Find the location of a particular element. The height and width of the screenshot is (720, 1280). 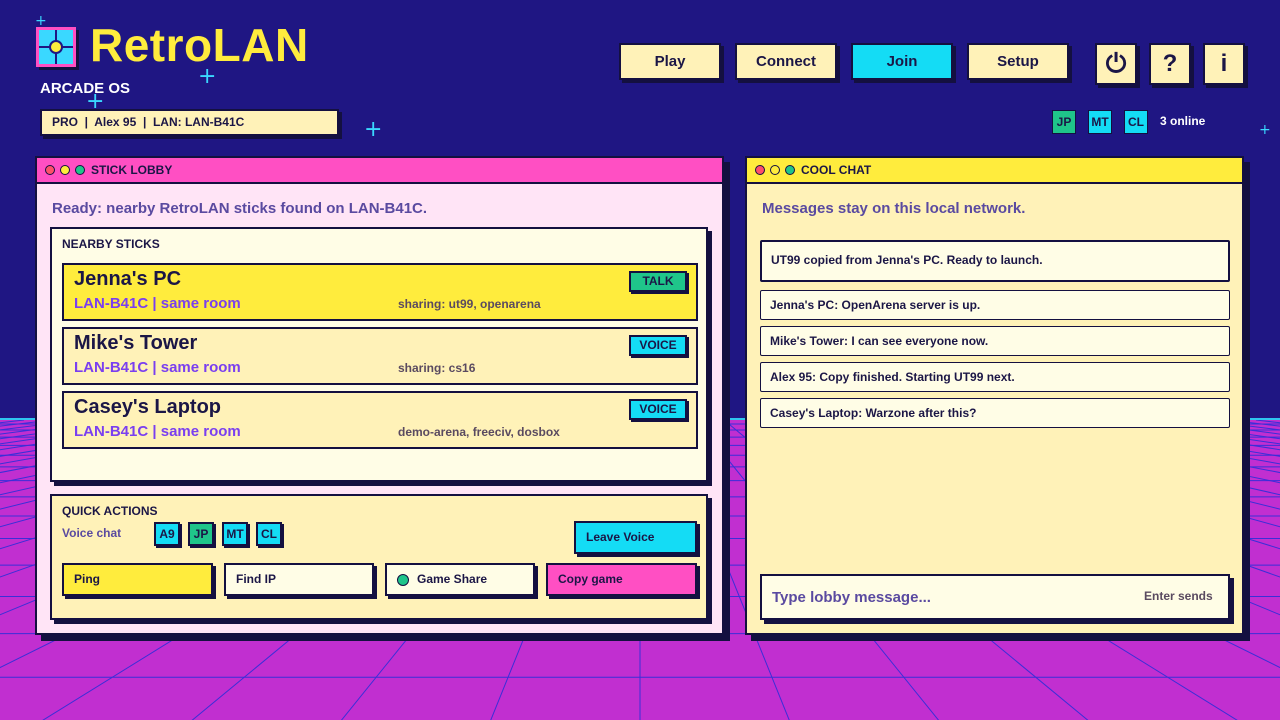

presence-chip: JP is located at coordinates (1064, 122).